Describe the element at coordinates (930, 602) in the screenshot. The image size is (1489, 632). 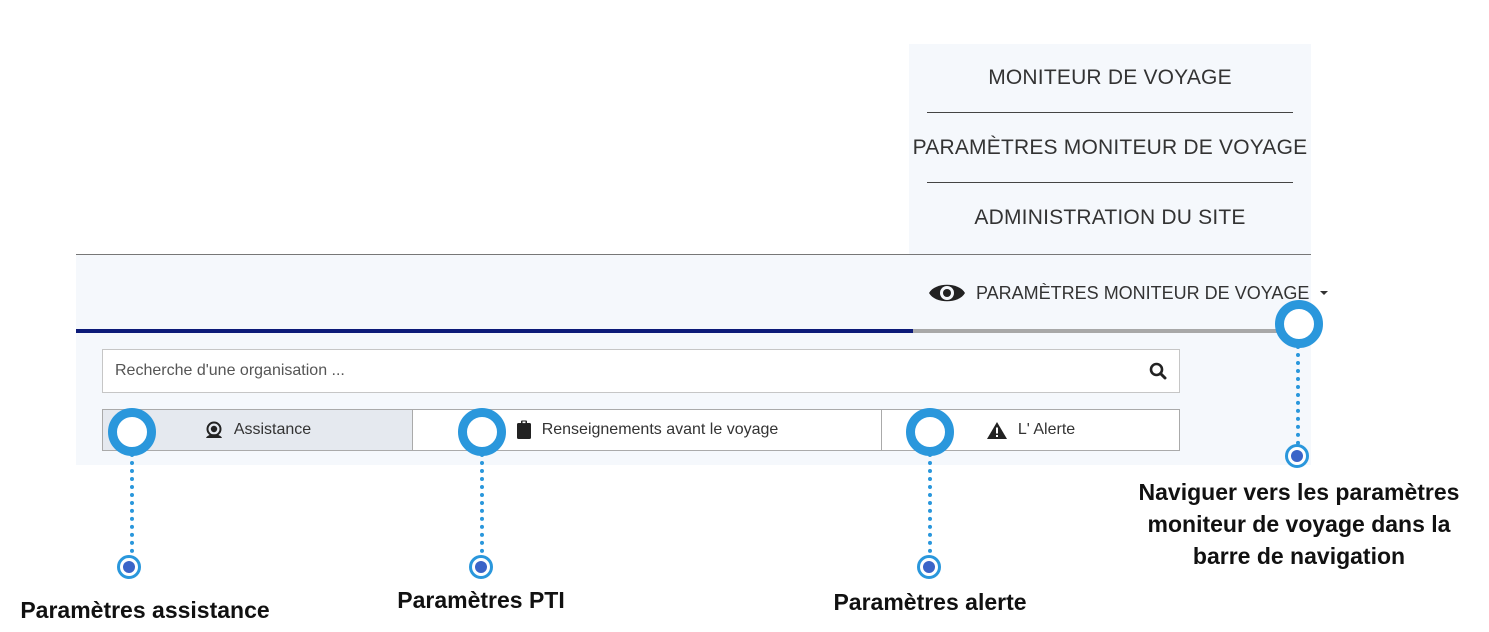
I see `annotation-alerte: Paramètres alerte` at that location.